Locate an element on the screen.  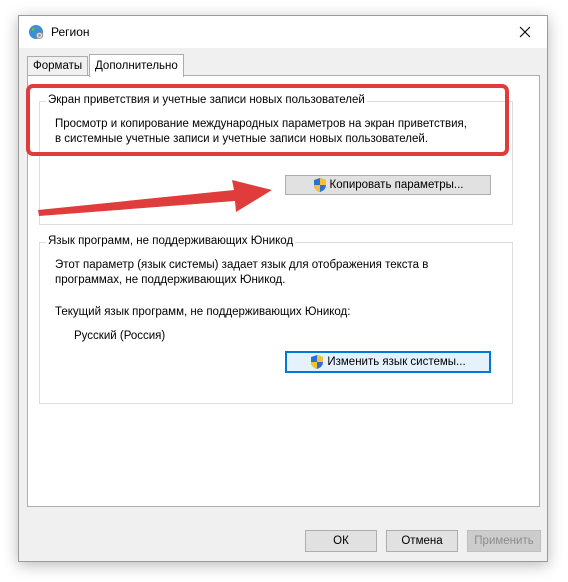
title-bar: Регион is located at coordinates (283, 32).